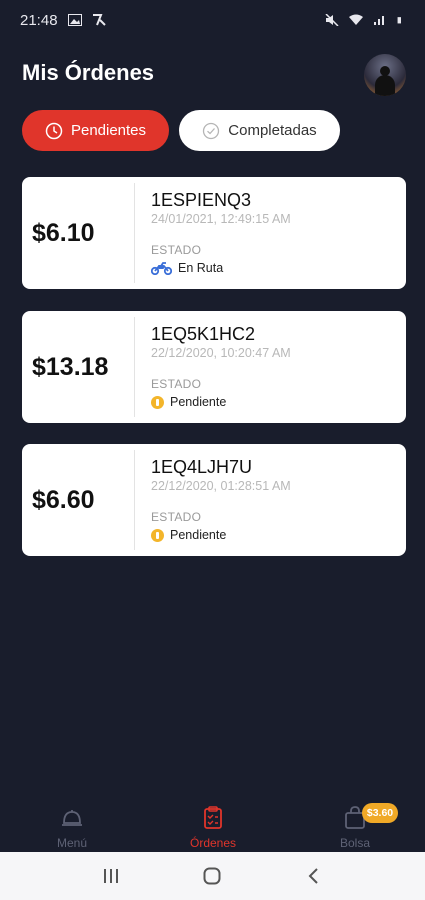 The height and width of the screenshot is (900, 425). Describe the element at coordinates (63, 499) in the screenshot. I see `order-price: $6.60` at that location.